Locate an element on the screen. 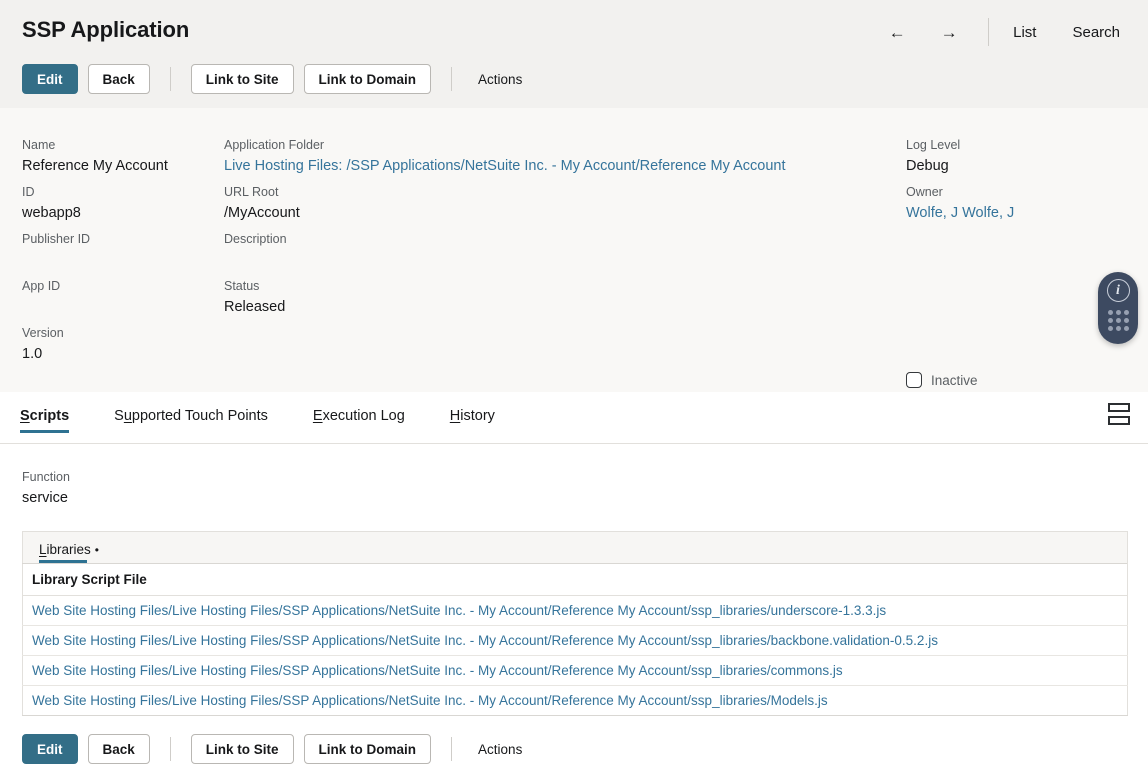 The height and width of the screenshot is (781, 1148). tab-stp-prefix: S is located at coordinates (119, 416).